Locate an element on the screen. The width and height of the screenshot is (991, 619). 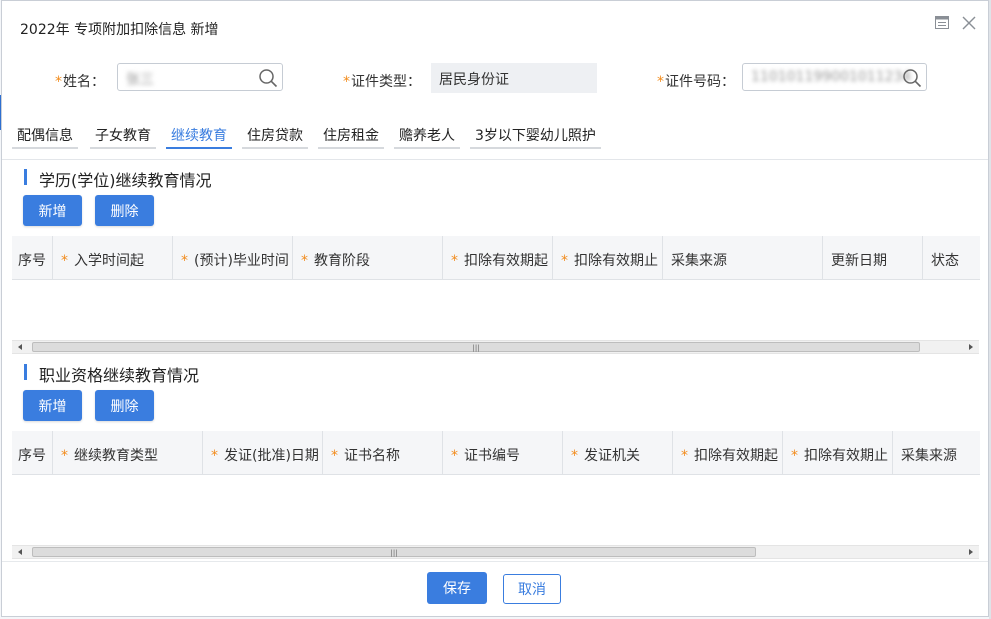
tabs-divider is located at coordinates (495, 159).